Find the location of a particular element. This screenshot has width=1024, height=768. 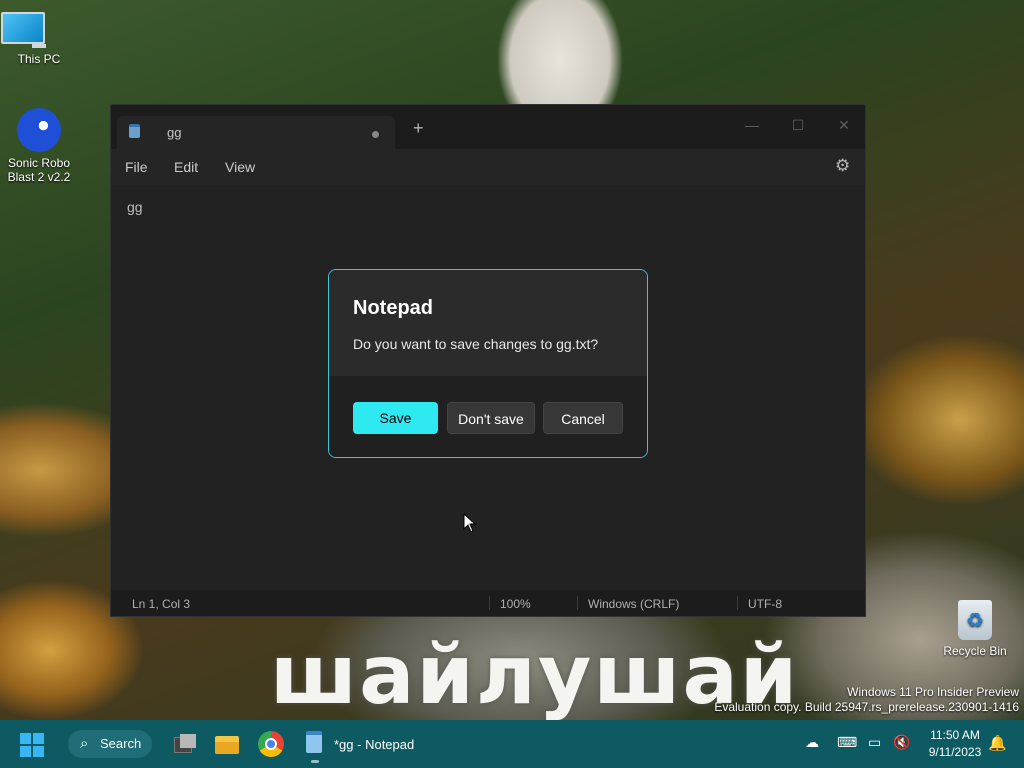

system-clock: 11:50 AM 9/11/2023 is located at coordinates (955, 744).